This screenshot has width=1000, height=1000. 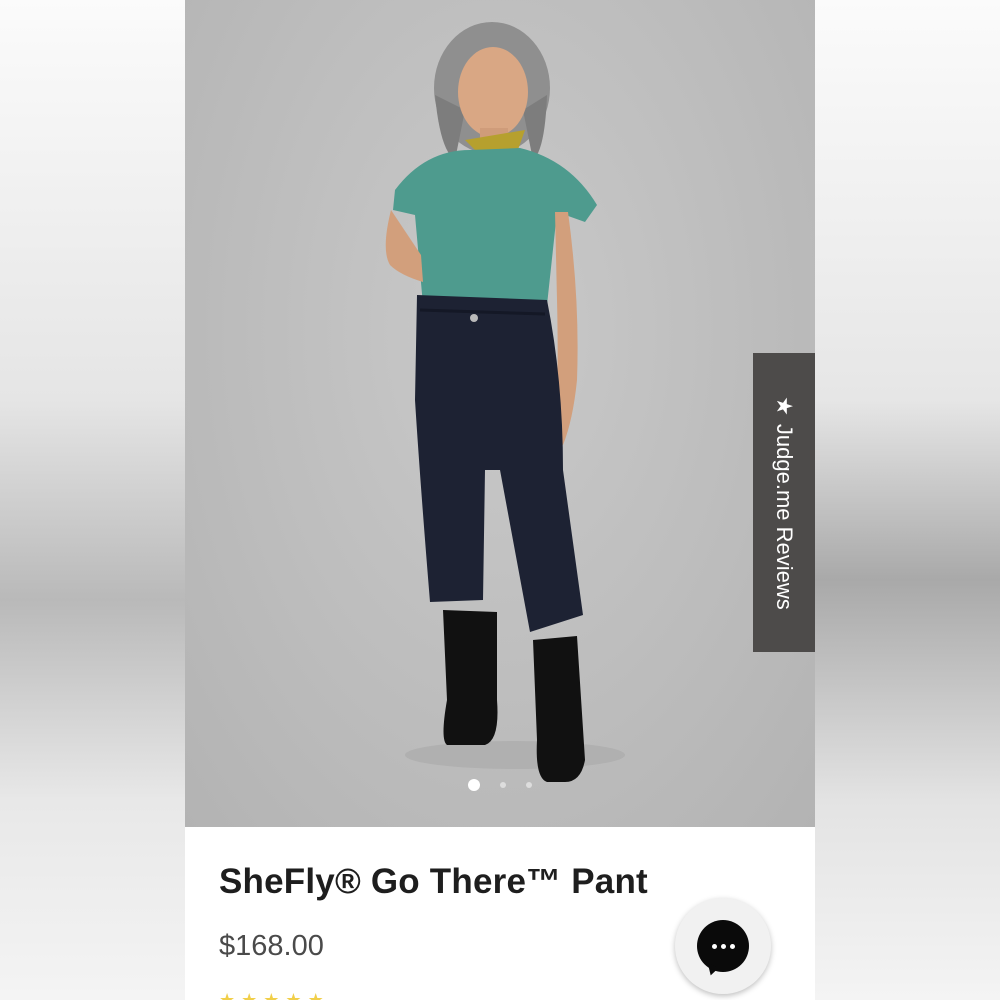 I want to click on reviews-tab-label: Judge.me Reviews, so click(x=785, y=516).